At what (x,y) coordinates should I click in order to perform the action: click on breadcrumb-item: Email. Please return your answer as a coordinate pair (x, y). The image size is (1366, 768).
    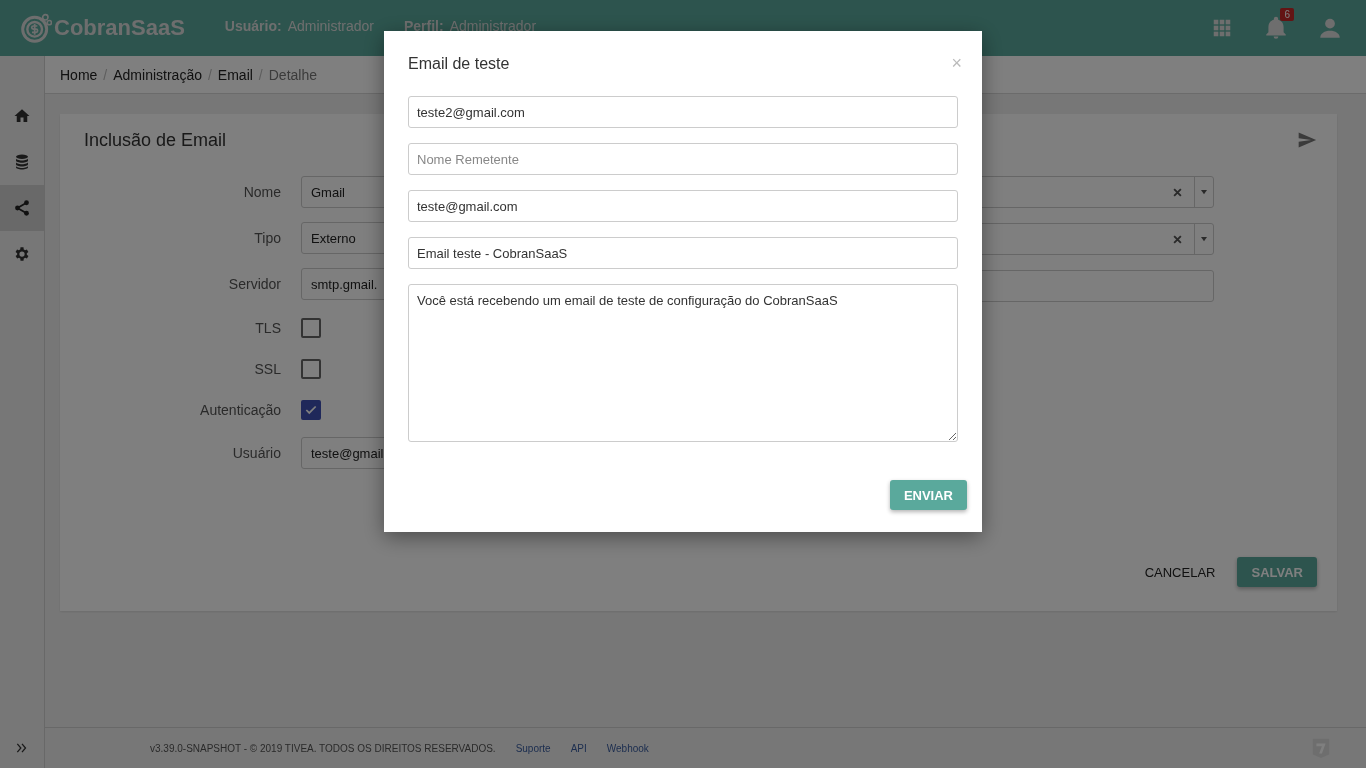
    Looking at the image, I should click on (235, 74).